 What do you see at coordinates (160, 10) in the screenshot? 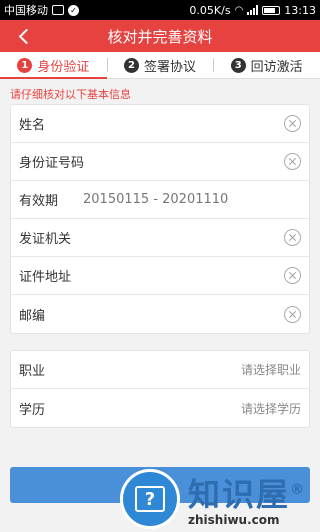
I see `status-bar: 中国移动 ✓ 0.05K/s ◠ 13:13` at bounding box center [160, 10].